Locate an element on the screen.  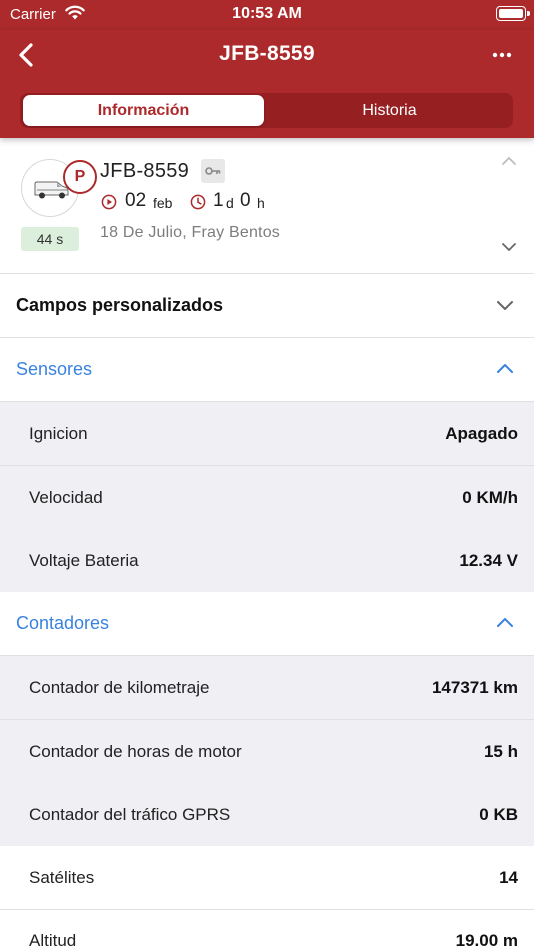
duration-days: 1 is located at coordinates (218, 200).